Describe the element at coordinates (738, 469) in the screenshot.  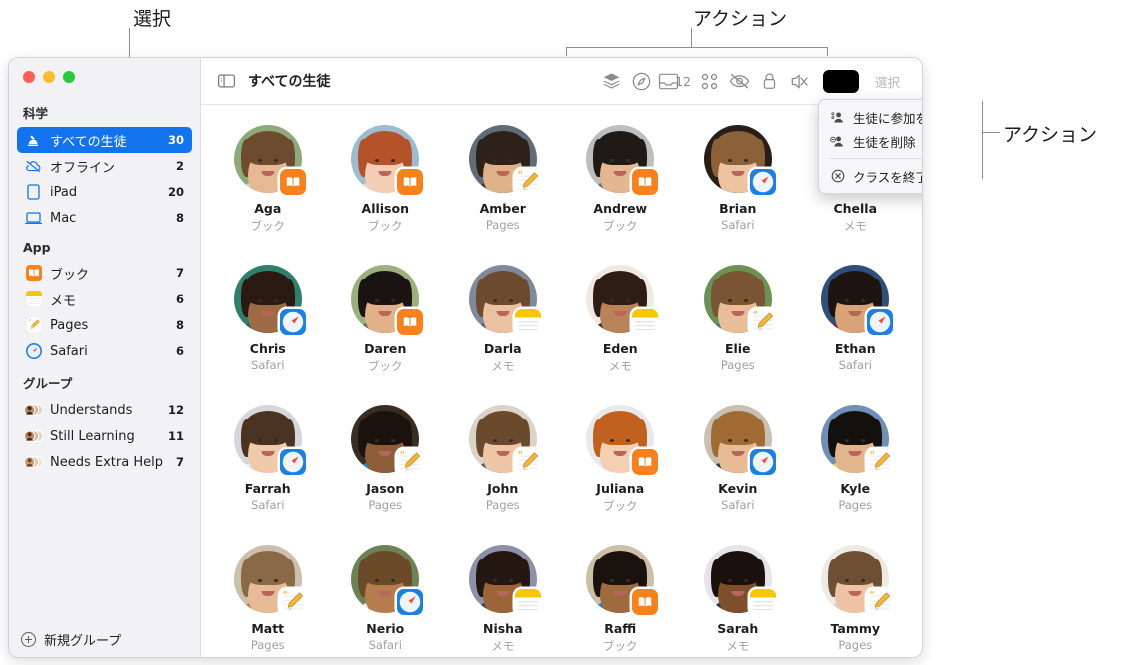
I see `student-card: Kevin Safari` at that location.